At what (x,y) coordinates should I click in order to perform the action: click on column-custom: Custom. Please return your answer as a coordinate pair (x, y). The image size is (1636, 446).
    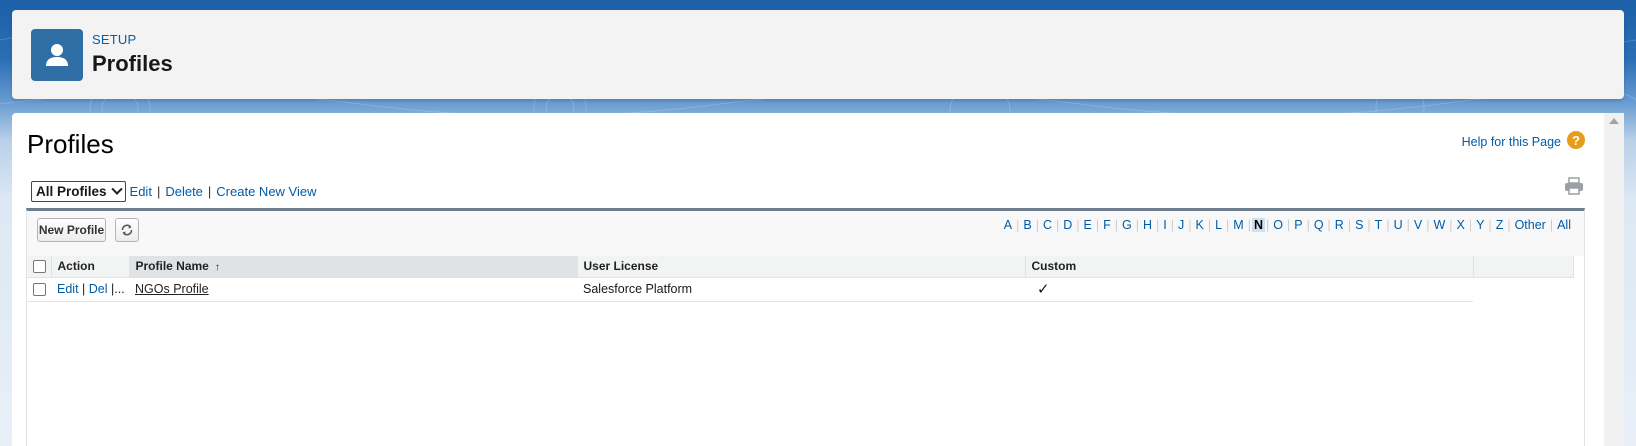
    Looking at the image, I should click on (1249, 267).